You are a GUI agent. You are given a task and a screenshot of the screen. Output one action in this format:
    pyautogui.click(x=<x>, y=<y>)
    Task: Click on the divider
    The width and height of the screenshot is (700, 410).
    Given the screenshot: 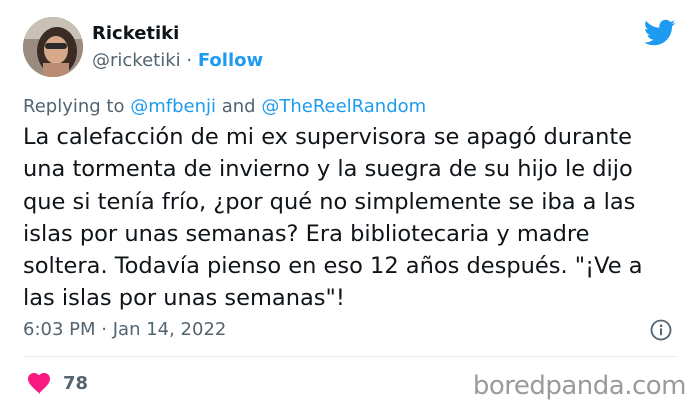 What is the action you would take?
    pyautogui.click(x=350, y=356)
    